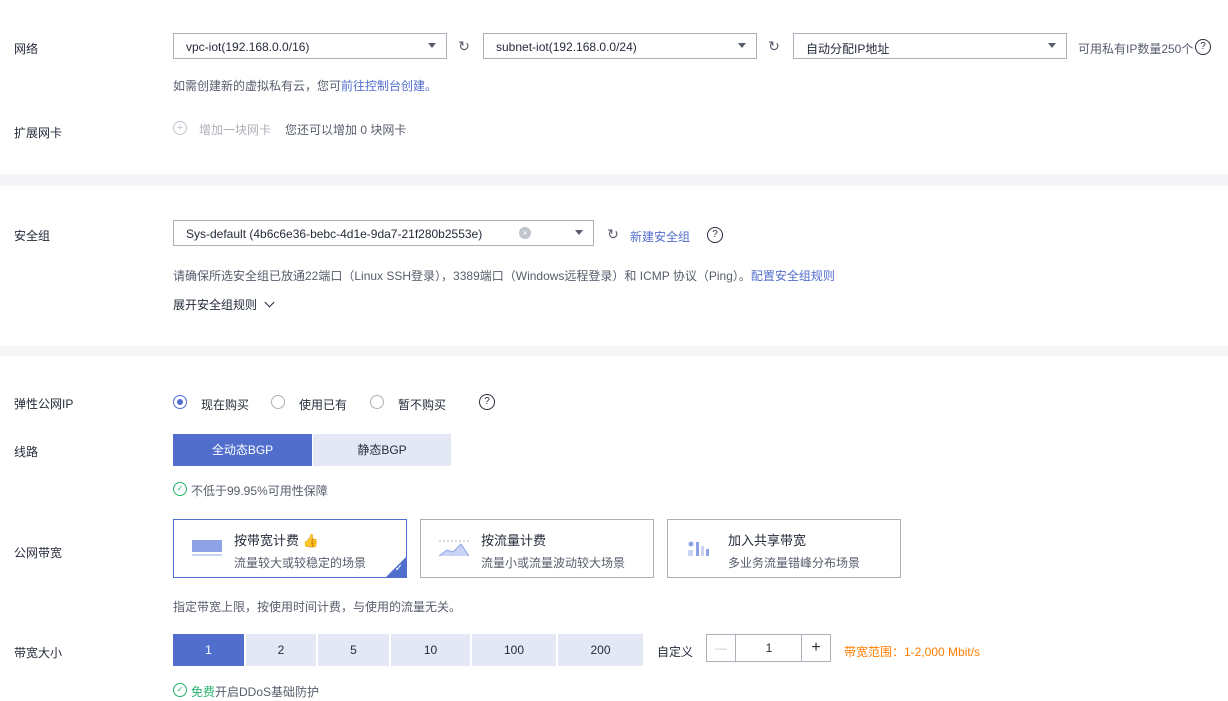 The width and height of the screenshot is (1228, 701). I want to click on eip-option-label: 现在购买, so click(225, 405).